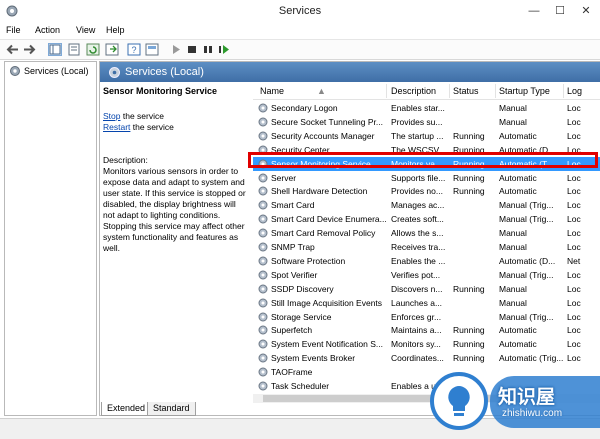  Describe the element at coordinates (171, 409) in the screenshot. I see `tab-standard: Standard` at that location.